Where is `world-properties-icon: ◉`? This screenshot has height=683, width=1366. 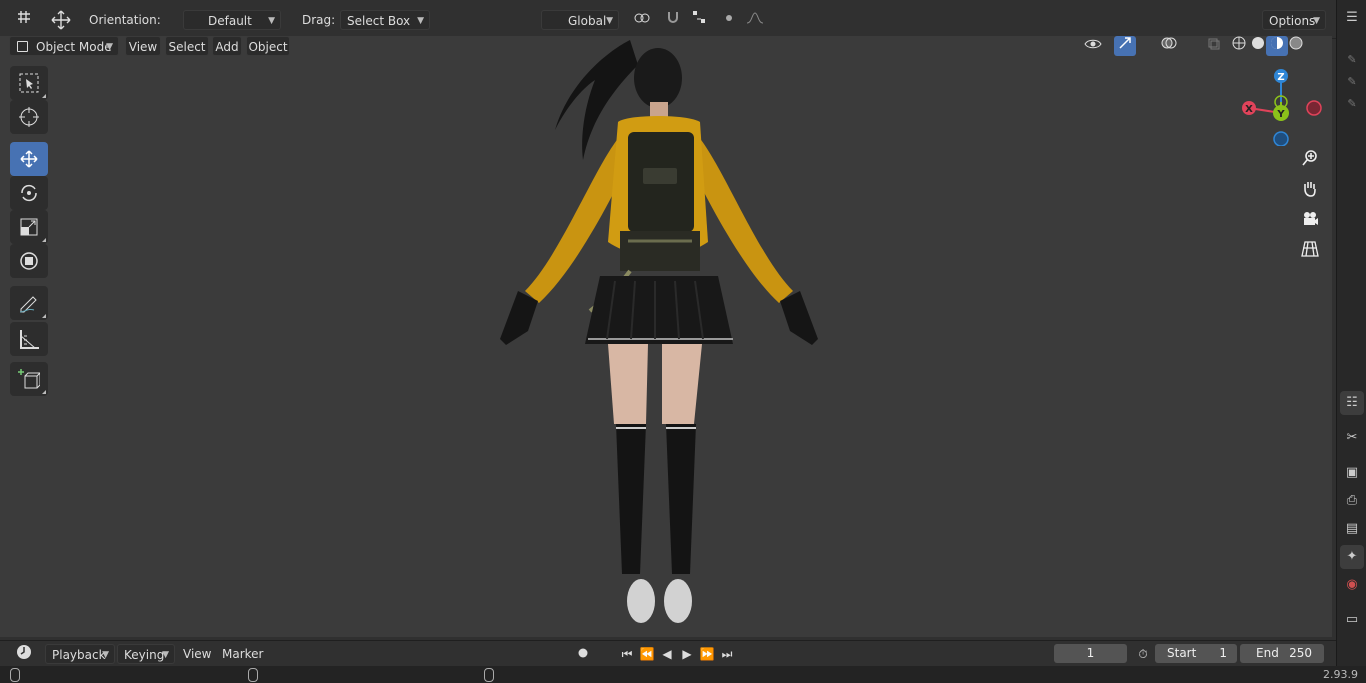 world-properties-icon: ◉ is located at coordinates (1352, 585).